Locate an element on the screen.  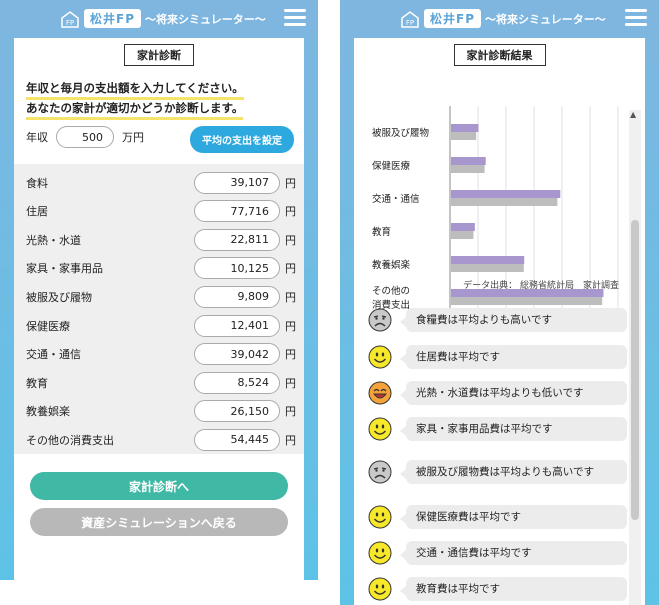
expense-input: 39,042 is located at coordinates (237, 354).